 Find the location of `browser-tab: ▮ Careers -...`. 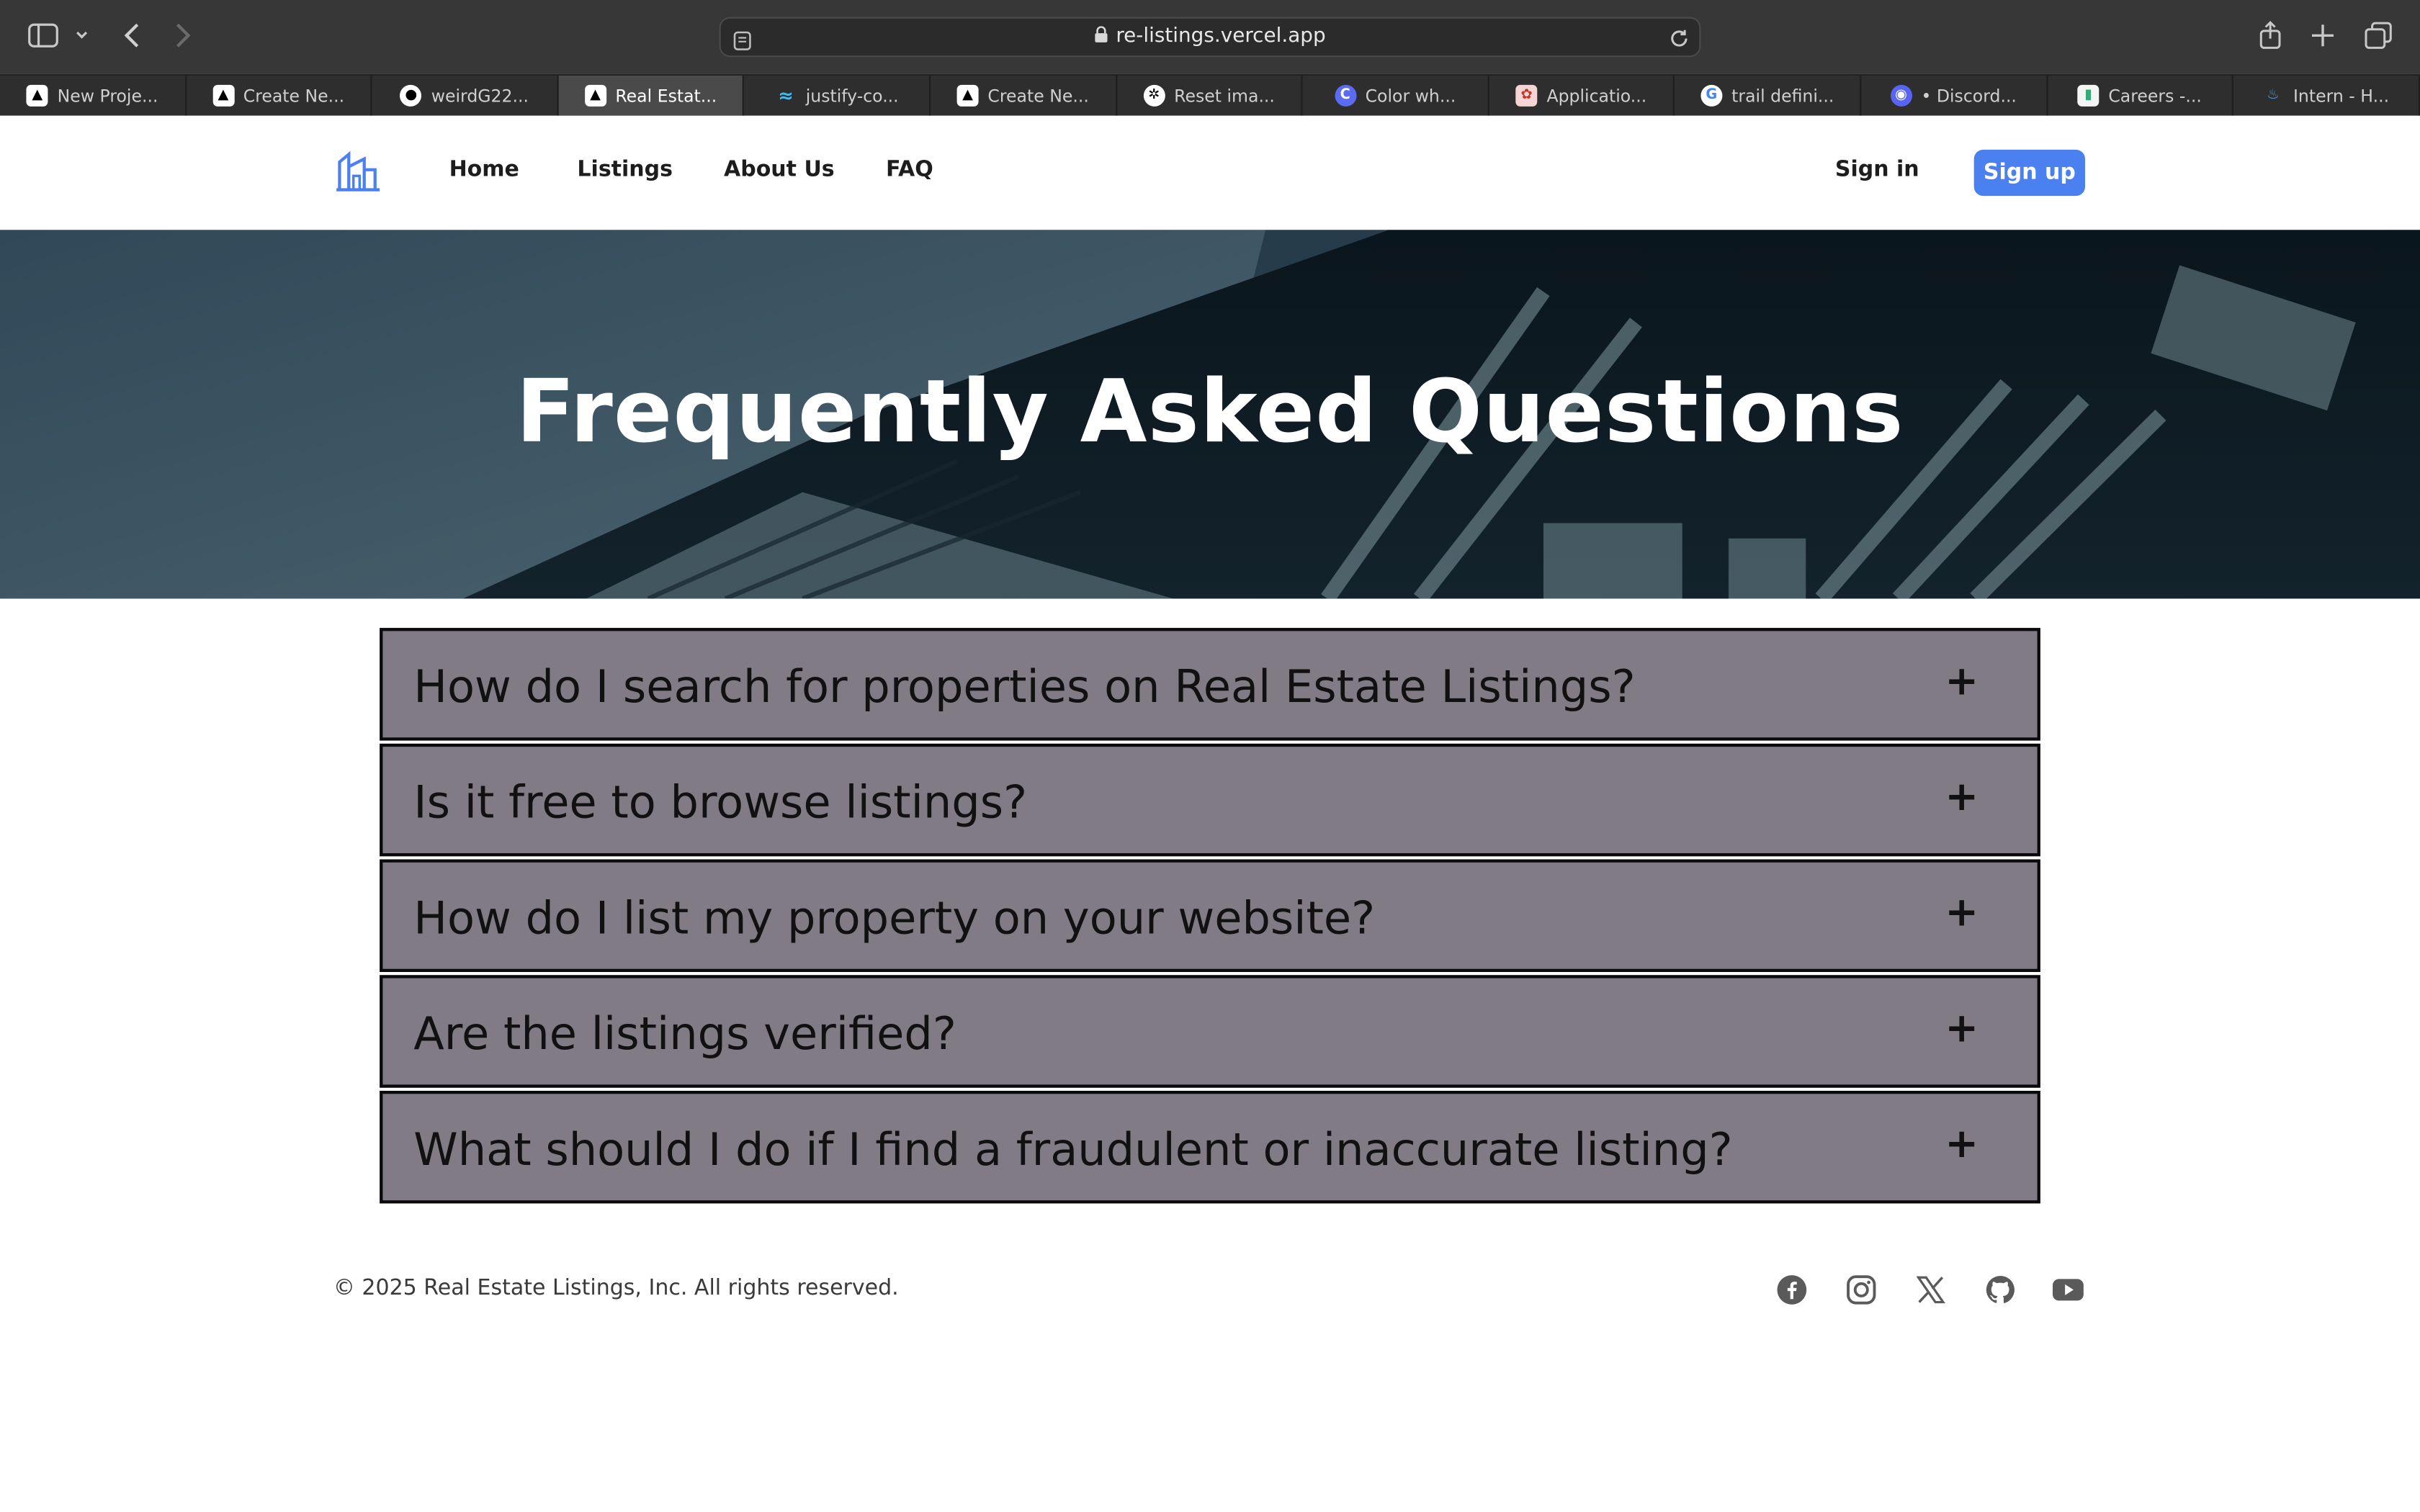

browser-tab: ▮ Careers -... is located at coordinates (2140, 96).